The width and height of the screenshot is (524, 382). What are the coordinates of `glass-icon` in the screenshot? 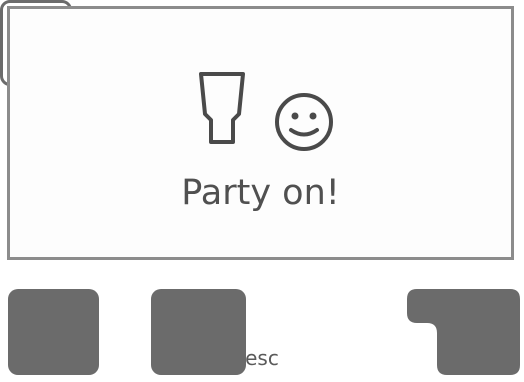 It's located at (222, 108).